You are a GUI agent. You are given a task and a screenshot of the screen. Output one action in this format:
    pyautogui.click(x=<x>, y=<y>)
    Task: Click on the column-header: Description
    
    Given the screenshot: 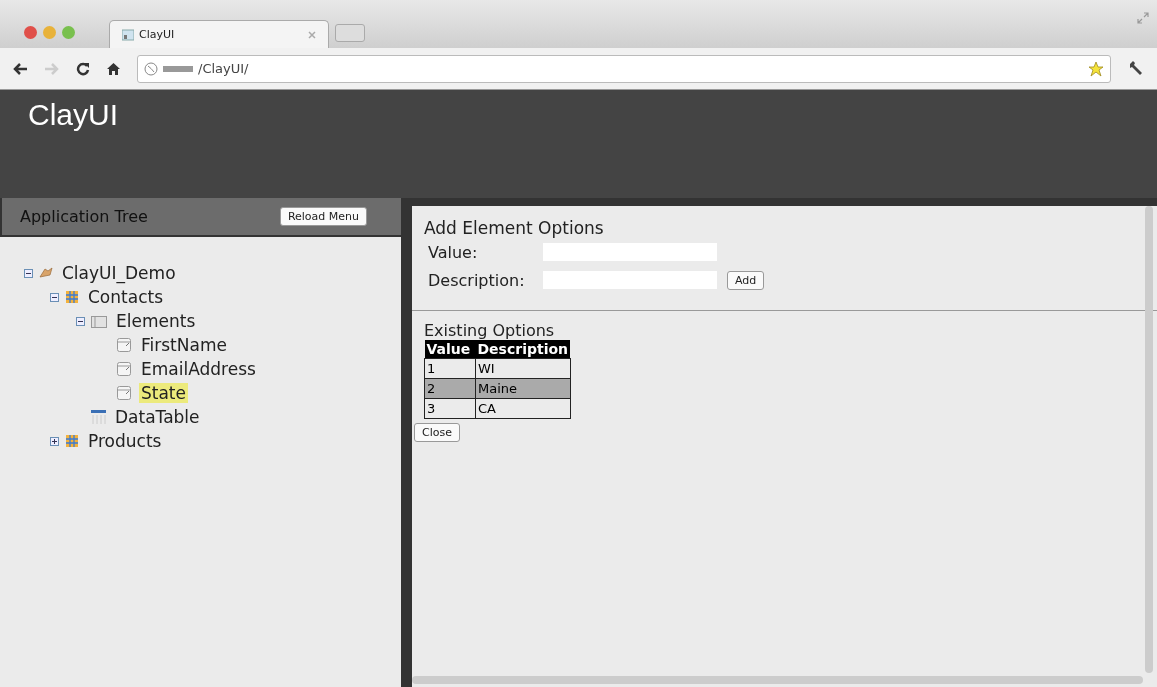 What is the action you would take?
    pyautogui.click(x=523, y=349)
    